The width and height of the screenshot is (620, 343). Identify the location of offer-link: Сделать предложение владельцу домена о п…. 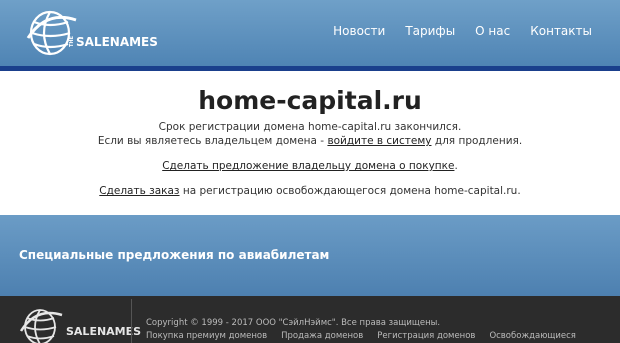
(308, 166).